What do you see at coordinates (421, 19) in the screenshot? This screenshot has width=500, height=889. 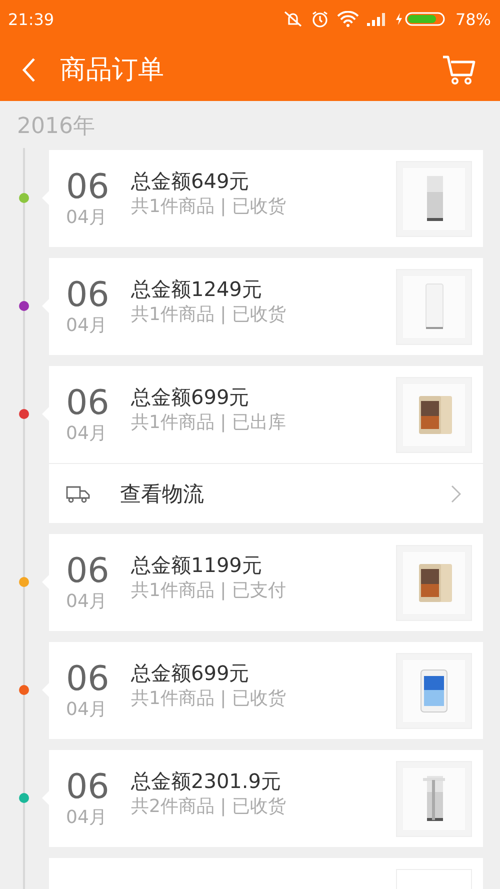 I see `battery-icon` at bounding box center [421, 19].